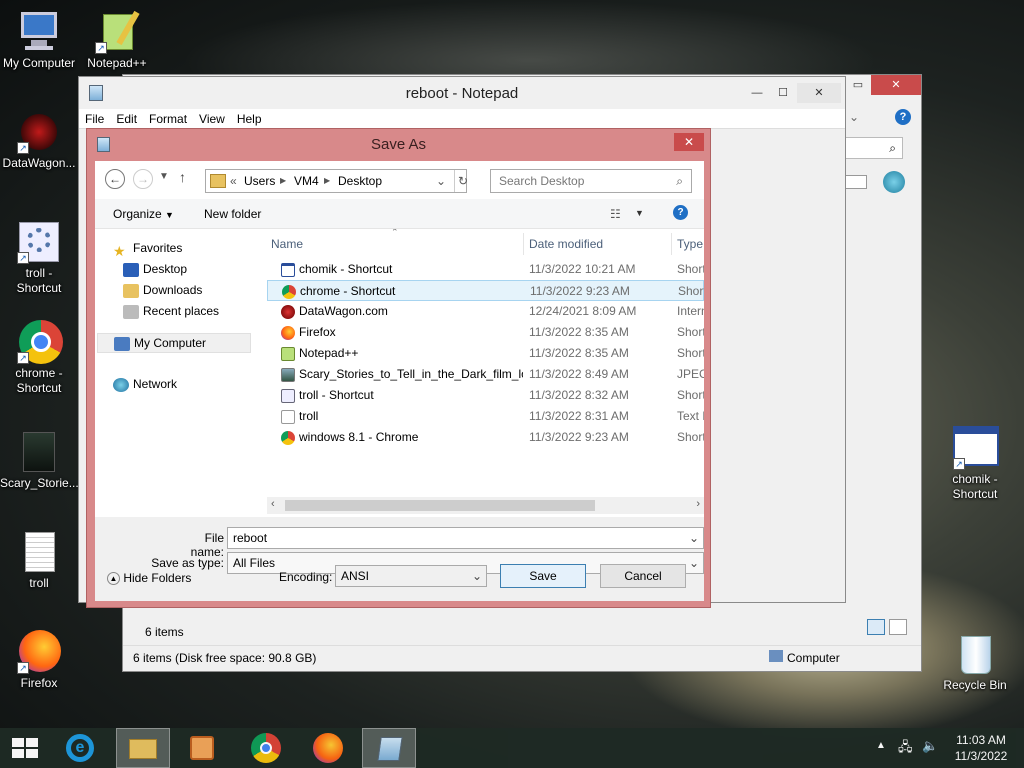  I want to click on view-dropdown-icon: ▼, so click(639, 213).